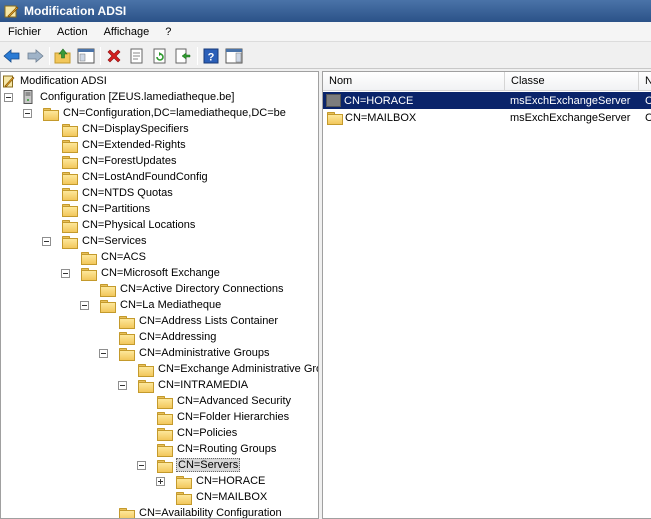 Image resolution: width=651 pixels, height=519 pixels. Describe the element at coordinates (189, 465) in the screenshot. I see `tree-node: CN=Servers` at that location.